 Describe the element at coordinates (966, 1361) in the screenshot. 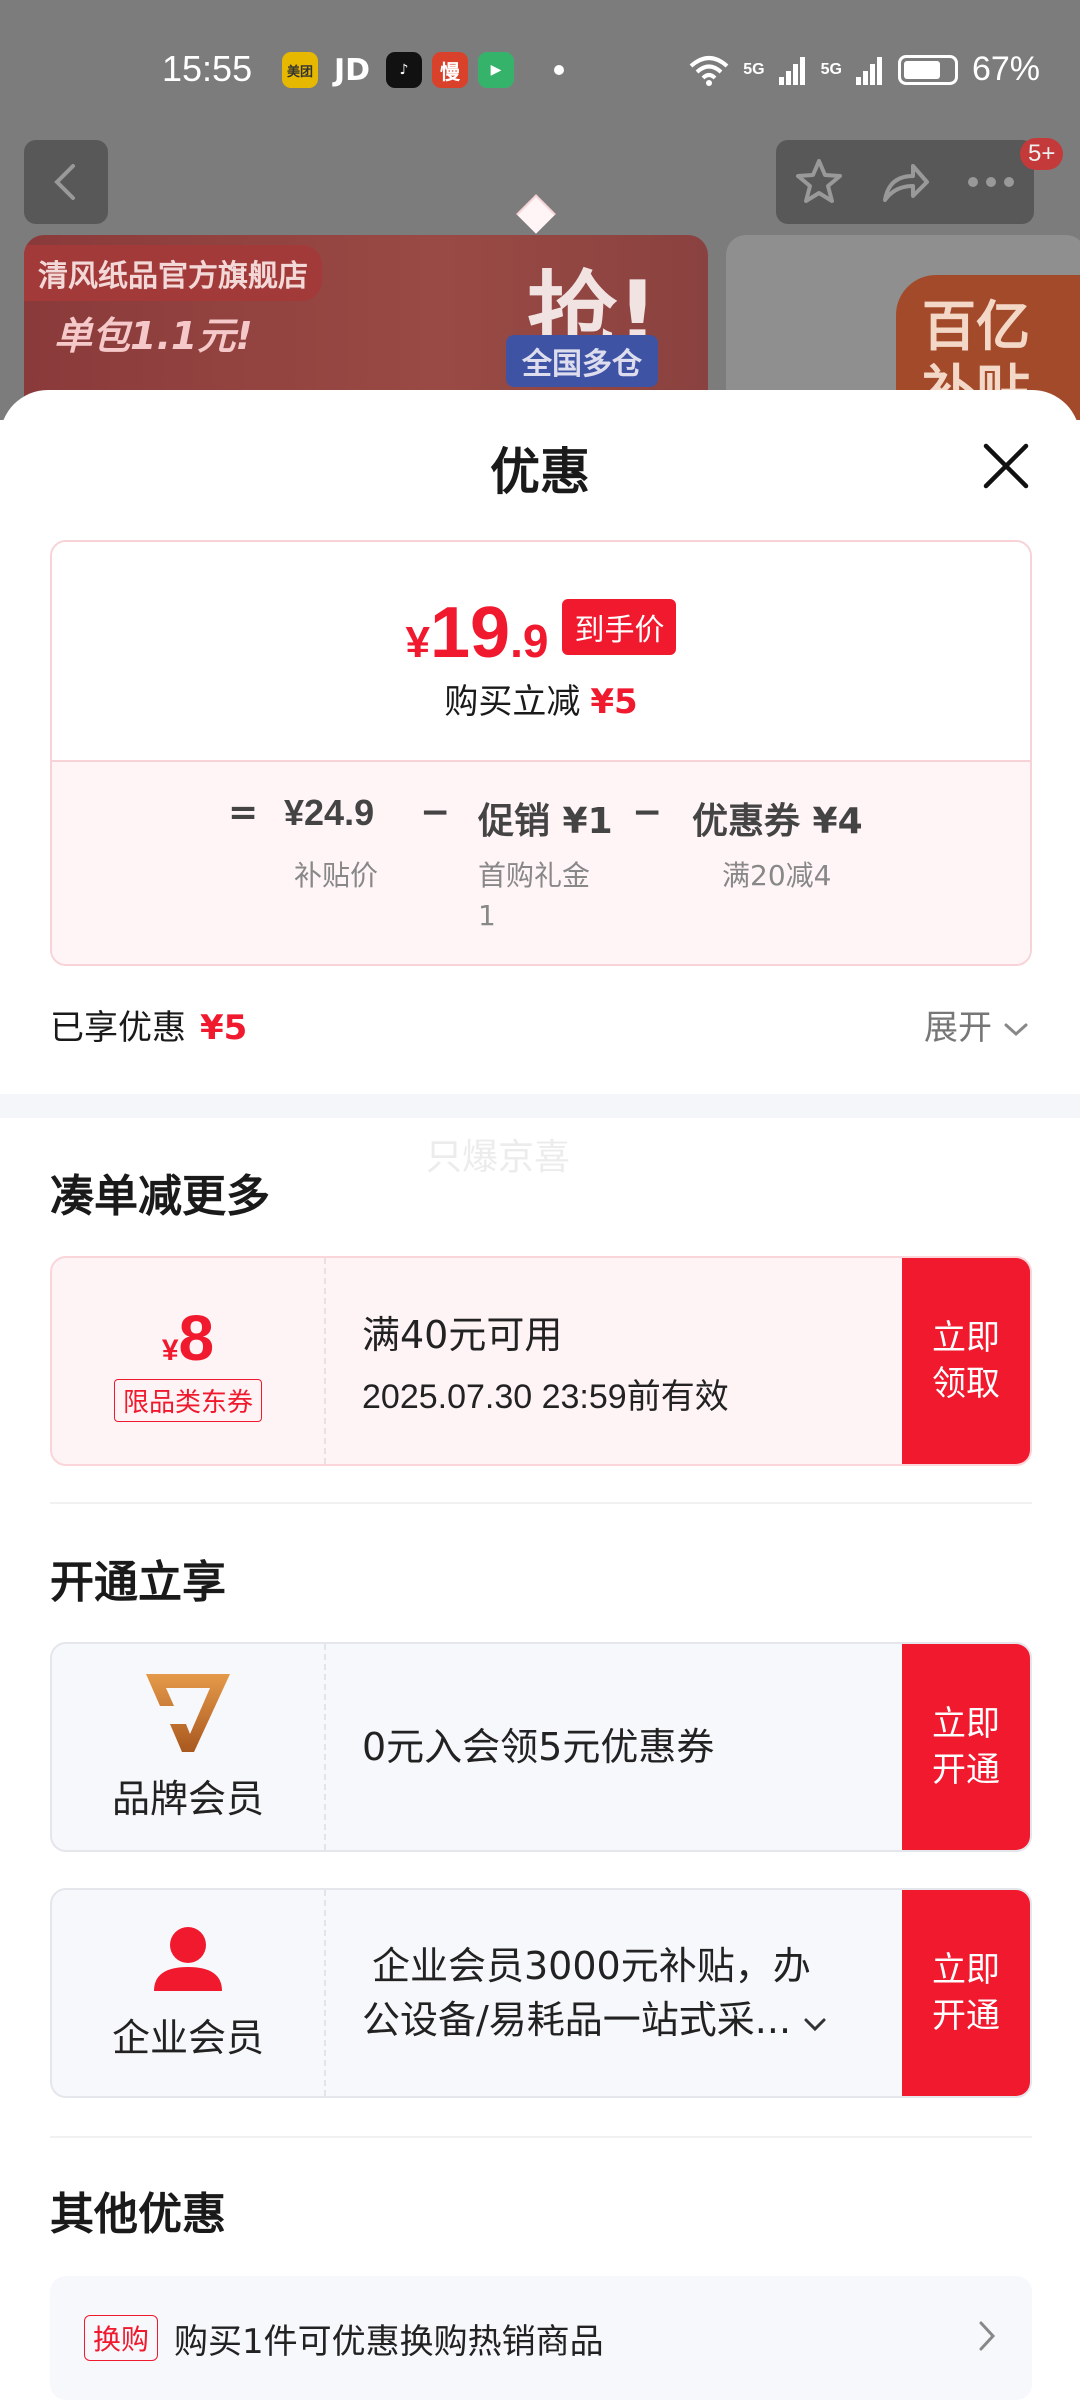

I see `claim-coupon-button: 立即 领取` at that location.